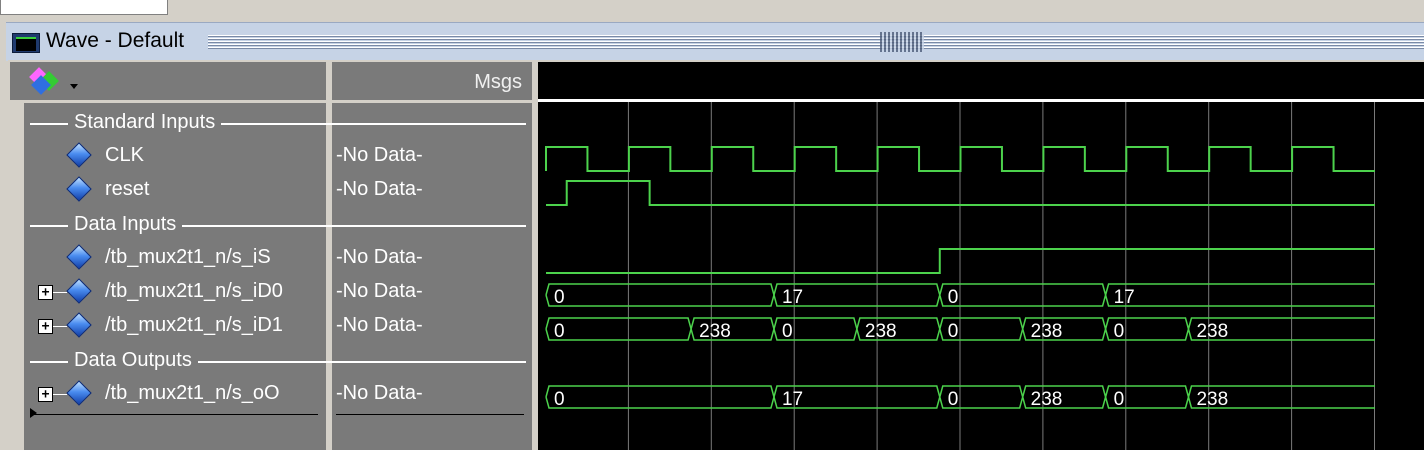 This screenshot has width=1424, height=450. What do you see at coordinates (266, 124) in the screenshot?
I see `group-row-standard-inputs: Standard Inputs` at bounding box center [266, 124].